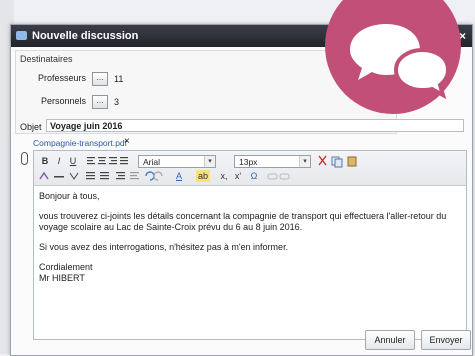  What do you see at coordinates (24, 158) in the screenshot?
I see `paperclip-icon` at bounding box center [24, 158].